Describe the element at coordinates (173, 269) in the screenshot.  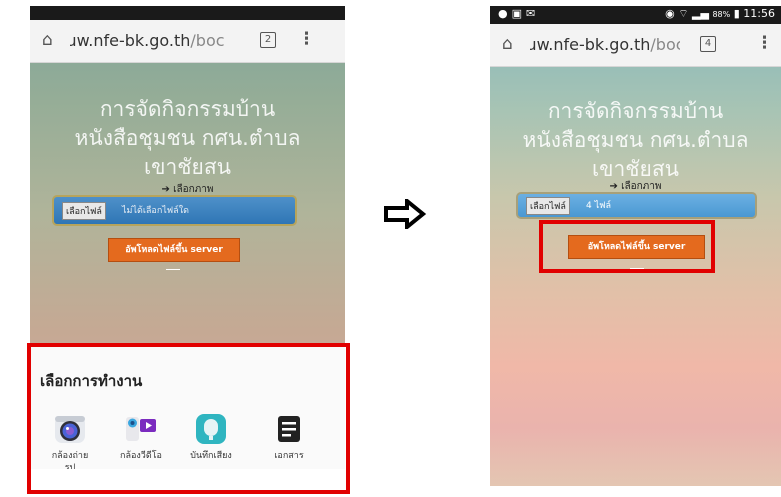
I see `divider` at that location.